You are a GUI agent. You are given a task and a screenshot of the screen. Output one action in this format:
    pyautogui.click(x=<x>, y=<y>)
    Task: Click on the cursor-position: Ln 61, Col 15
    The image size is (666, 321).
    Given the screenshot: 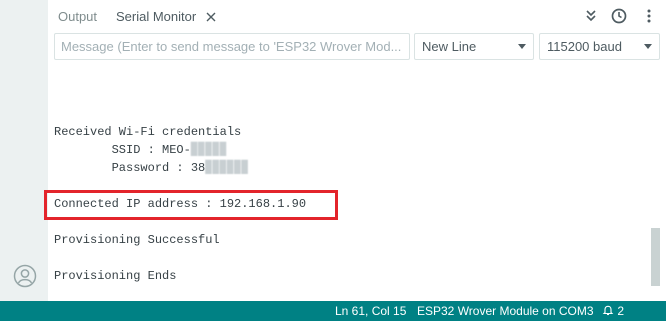 What is the action you would take?
    pyautogui.click(x=370, y=311)
    